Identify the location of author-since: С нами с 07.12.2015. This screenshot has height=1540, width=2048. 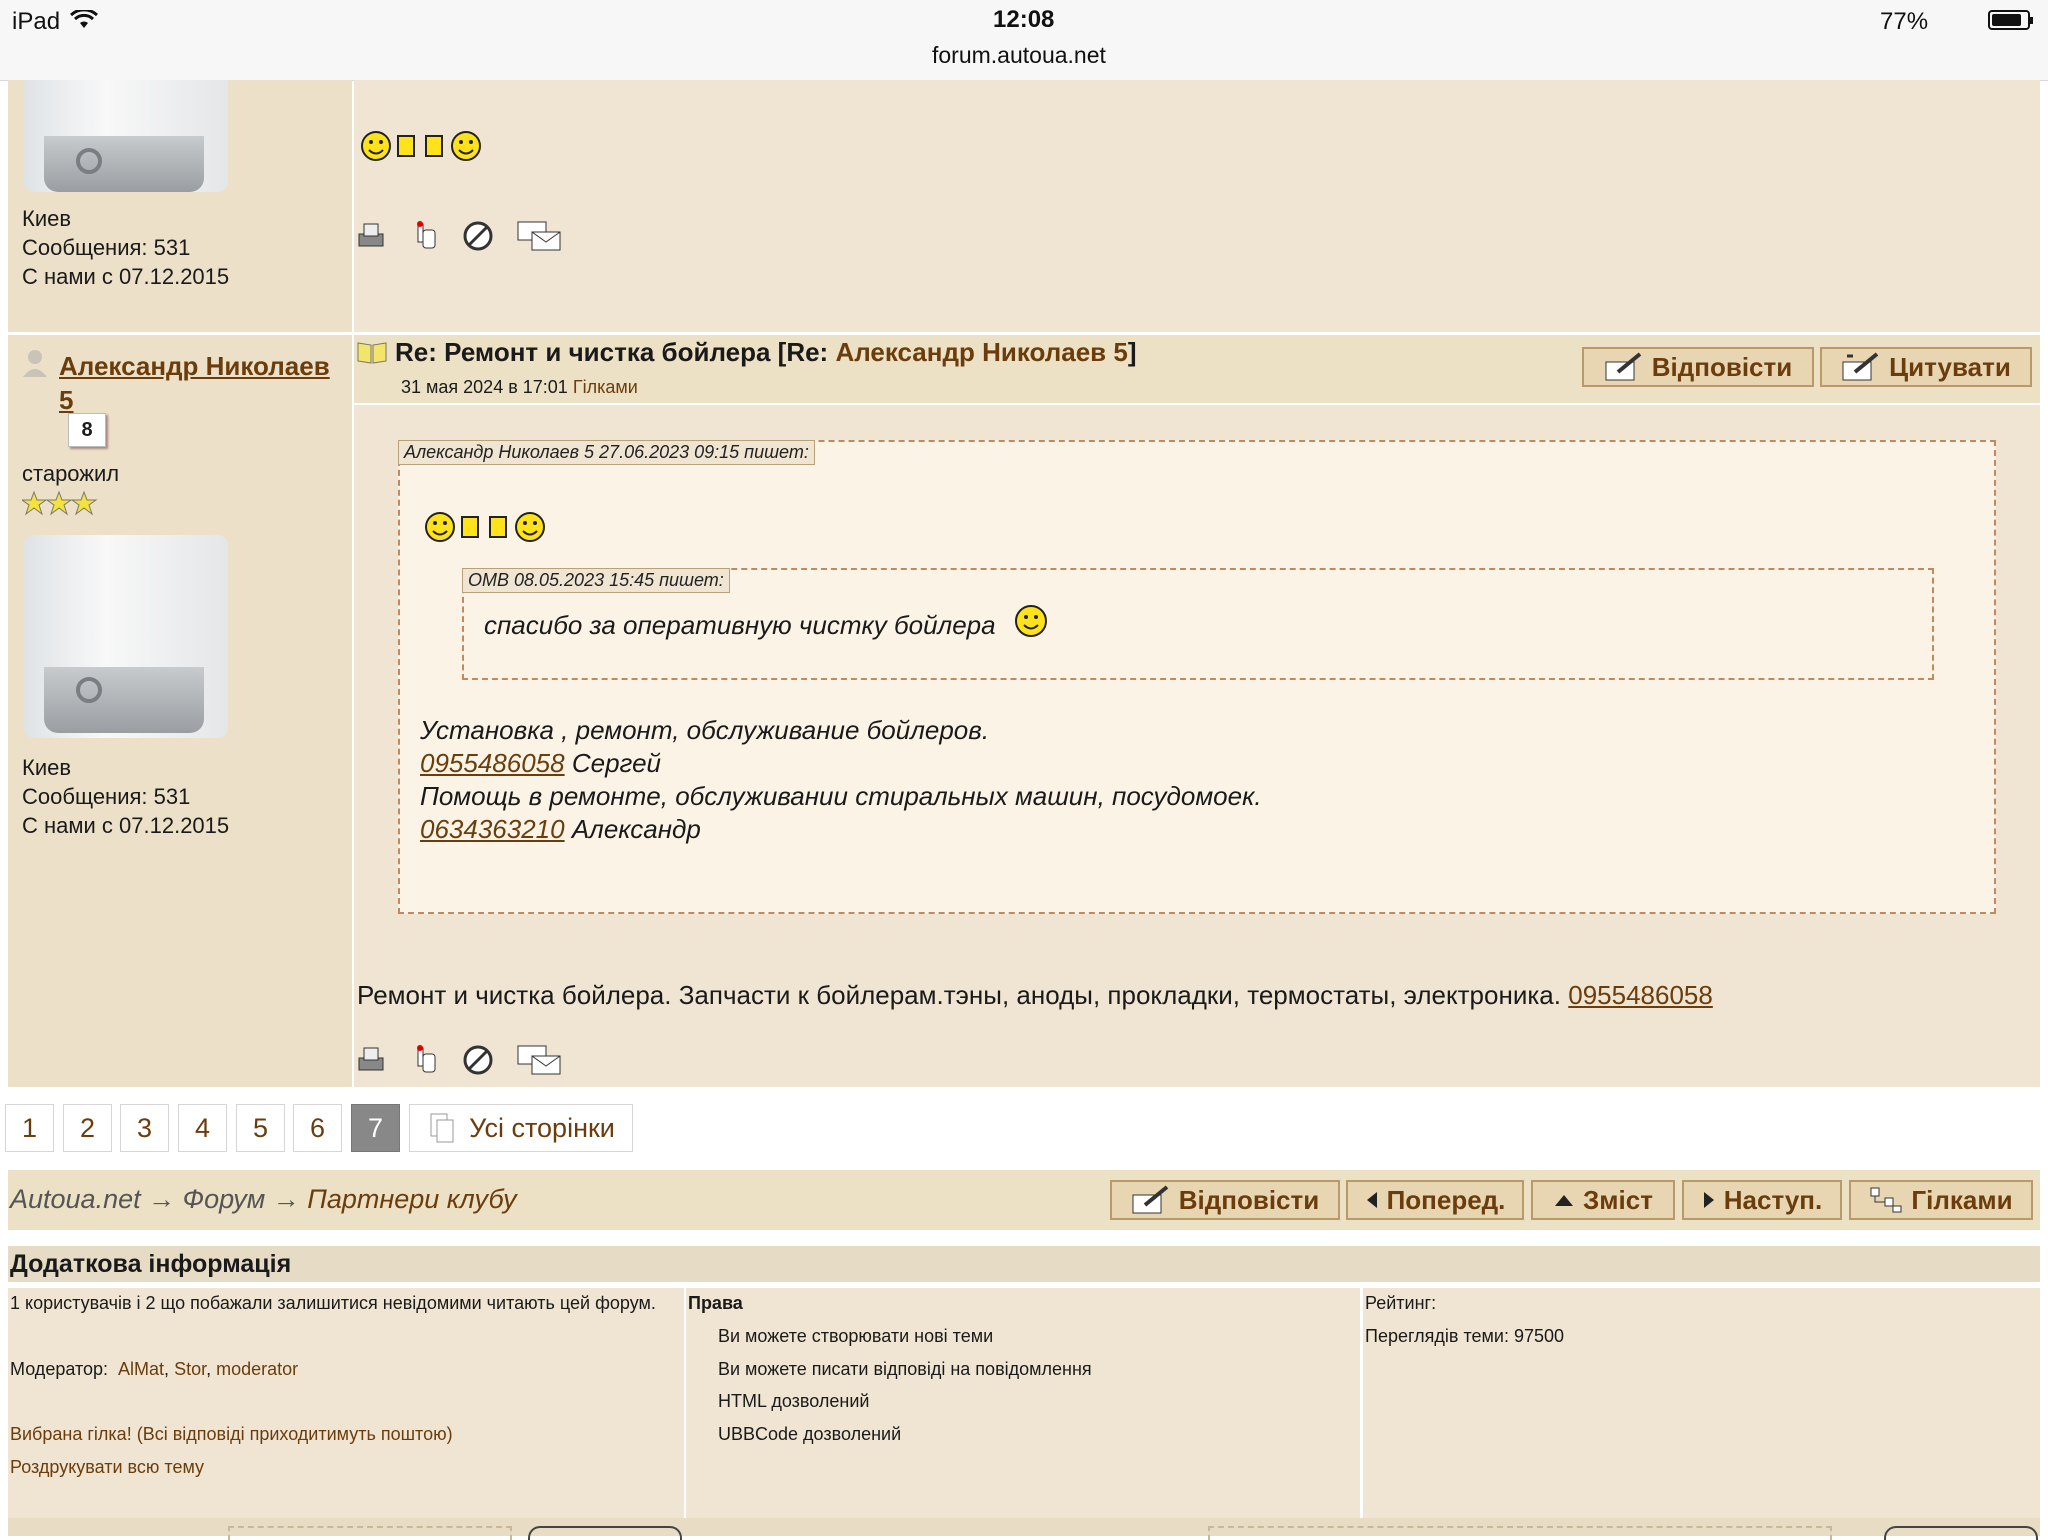
(126, 825).